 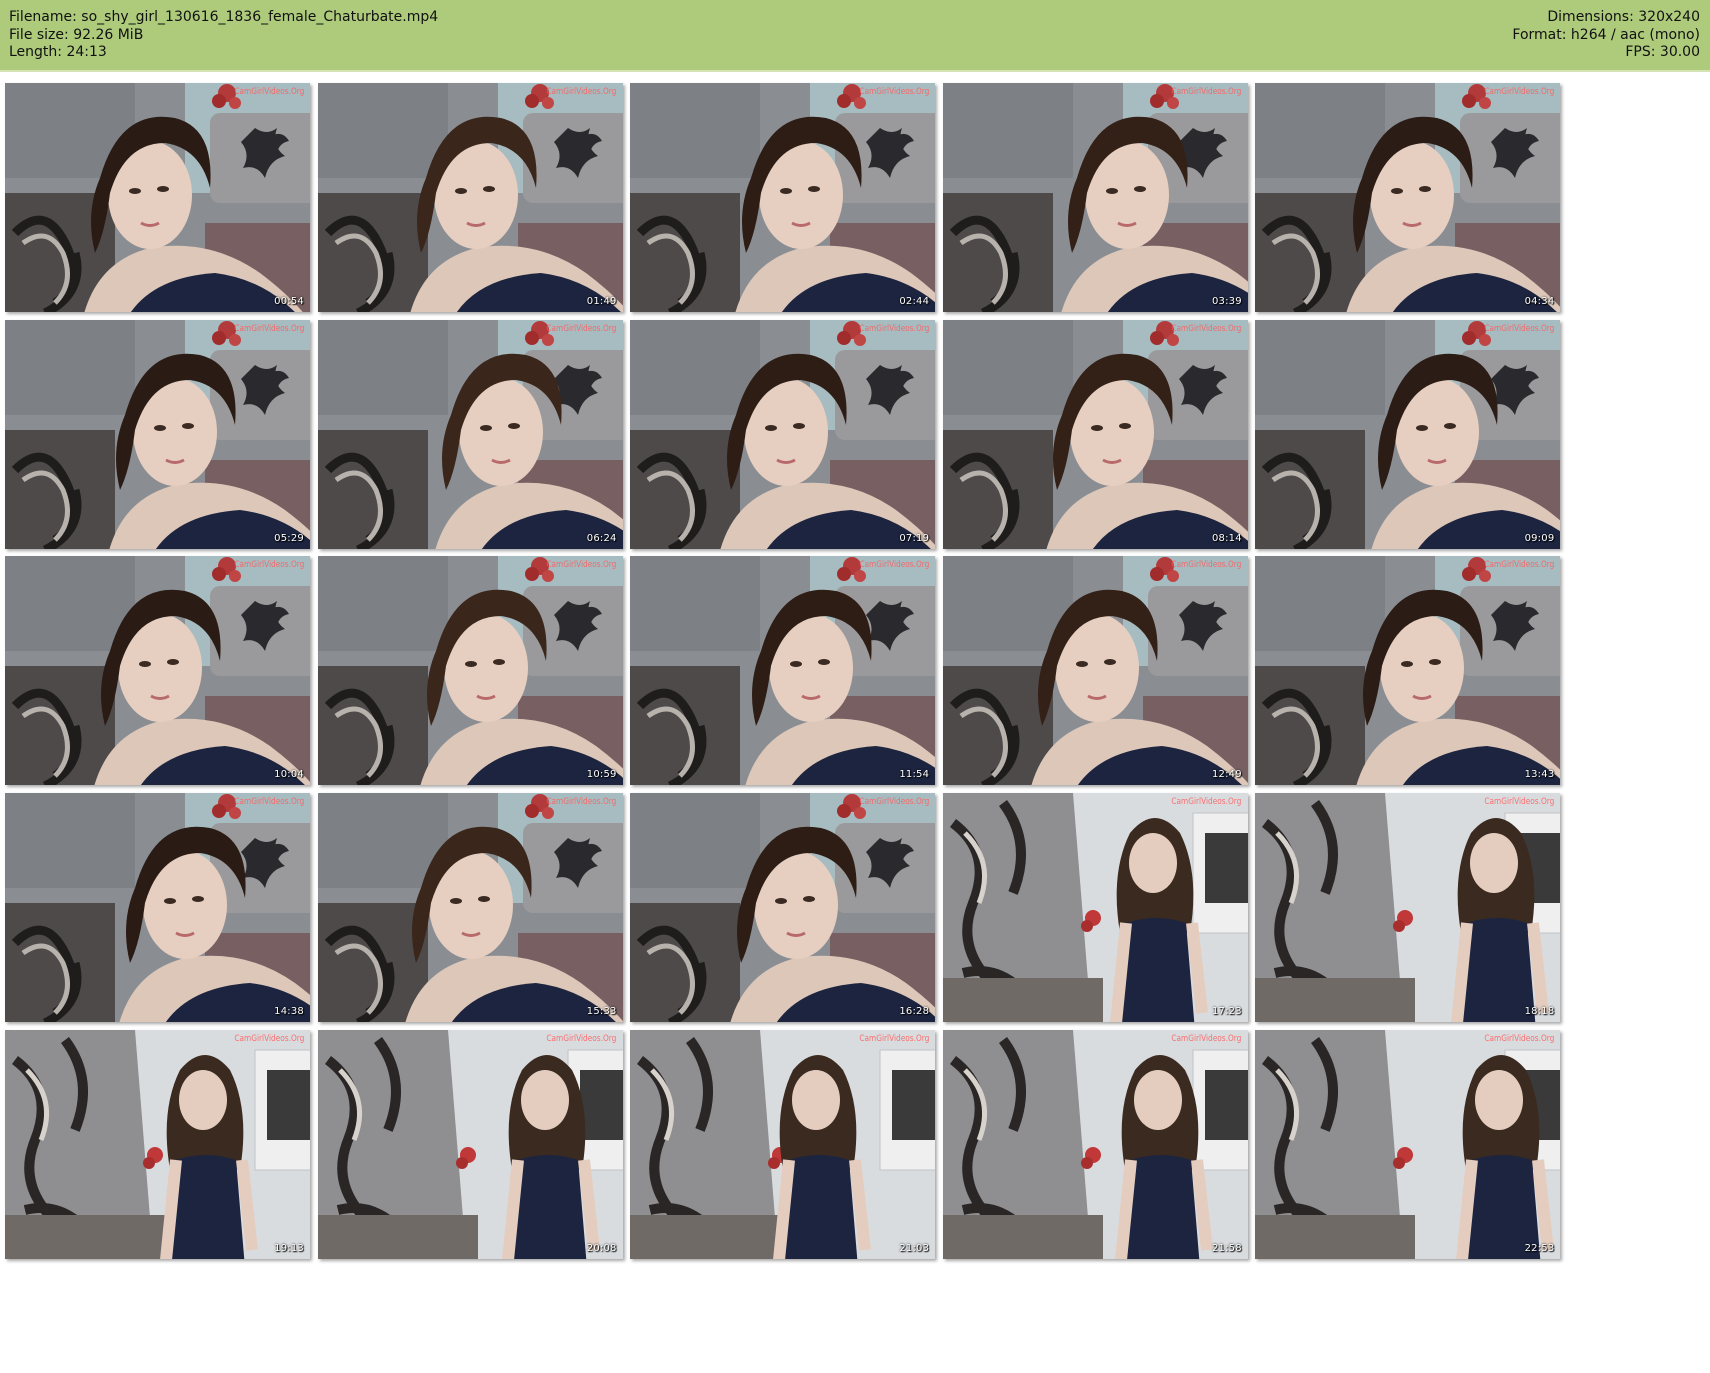 I want to click on video-thumbnail: CamGirlVideos.Org 12:49, so click(x=1095, y=671).